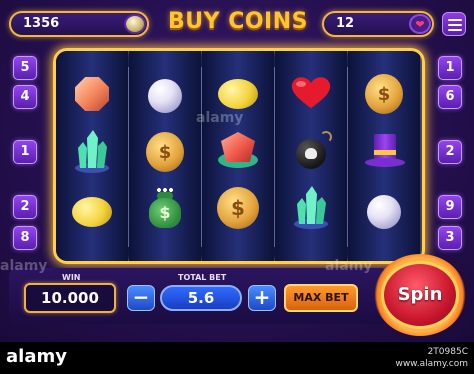 The height and width of the screenshot is (374, 474). I want to click on stock-brand: alamy, so click(36, 356).